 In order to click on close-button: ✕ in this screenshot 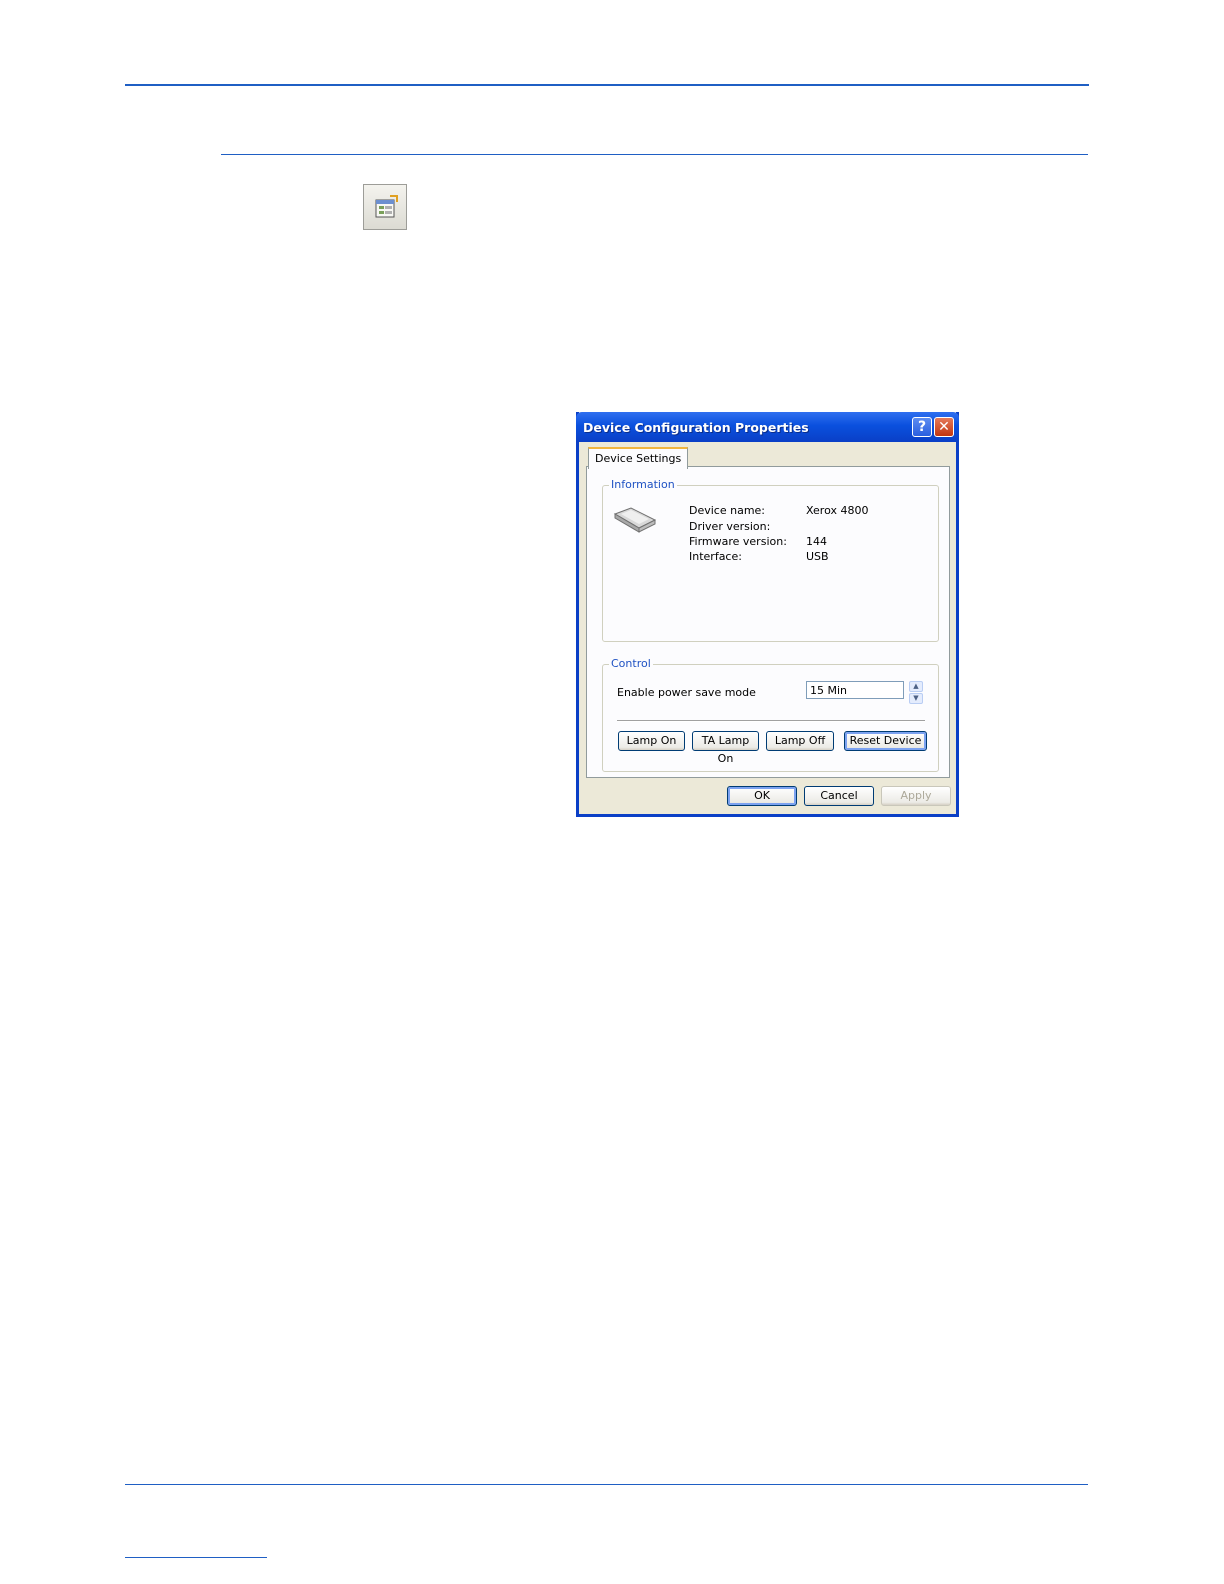, I will do `click(944, 427)`.